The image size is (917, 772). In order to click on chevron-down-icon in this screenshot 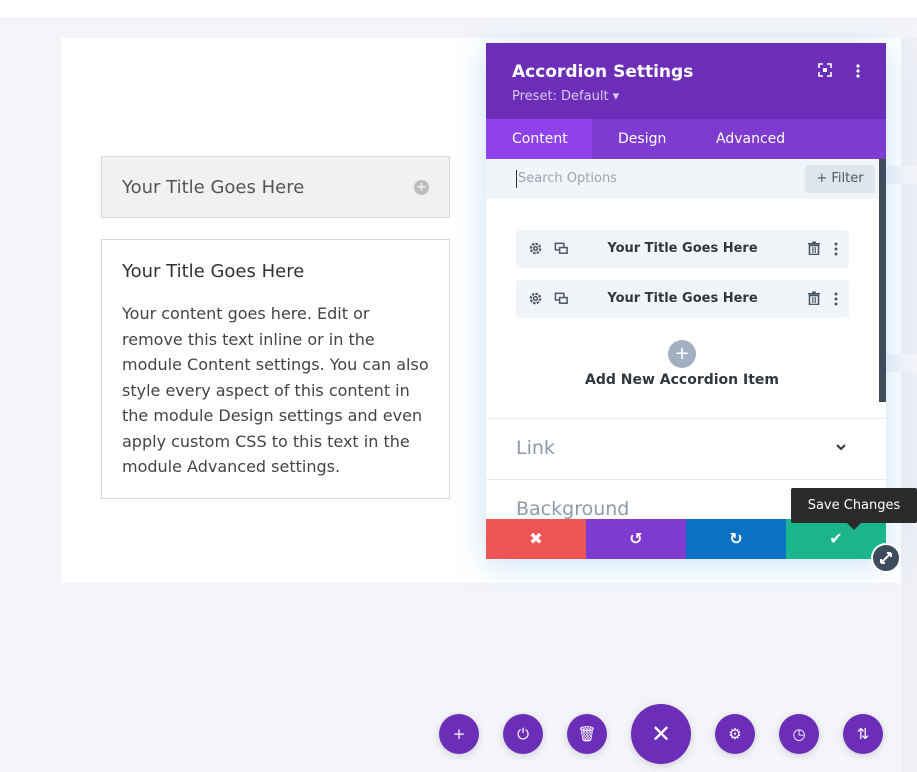, I will do `click(841, 448)`.